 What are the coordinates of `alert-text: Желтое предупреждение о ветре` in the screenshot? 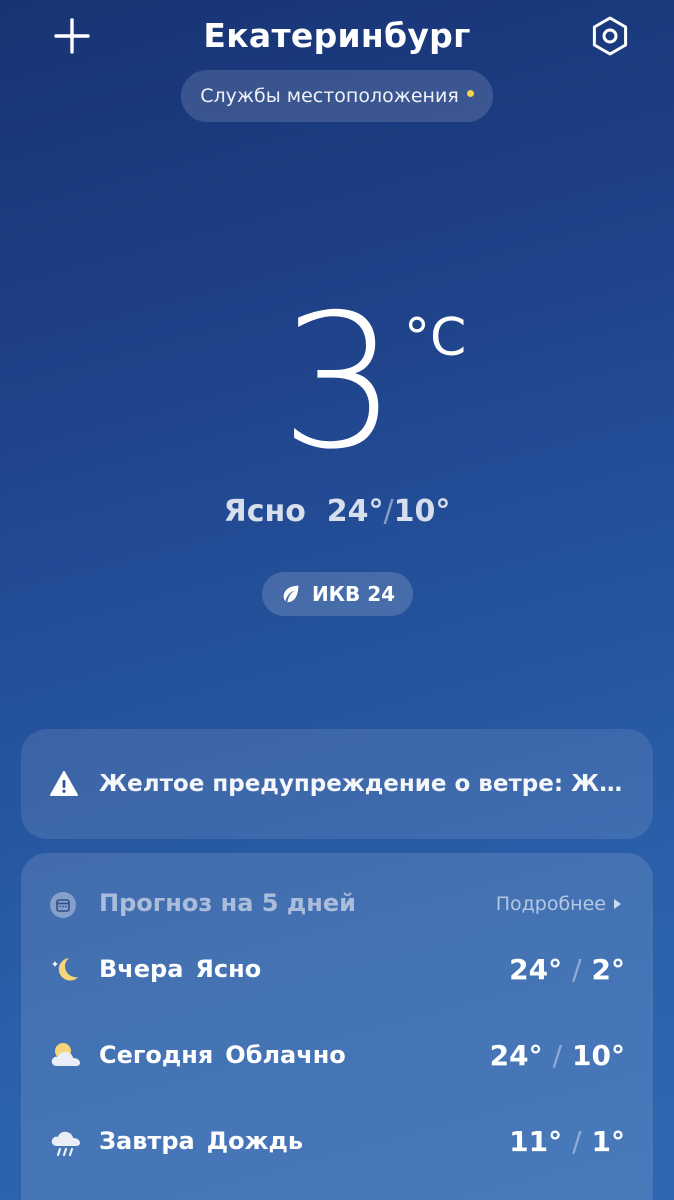 It's located at (364, 784).